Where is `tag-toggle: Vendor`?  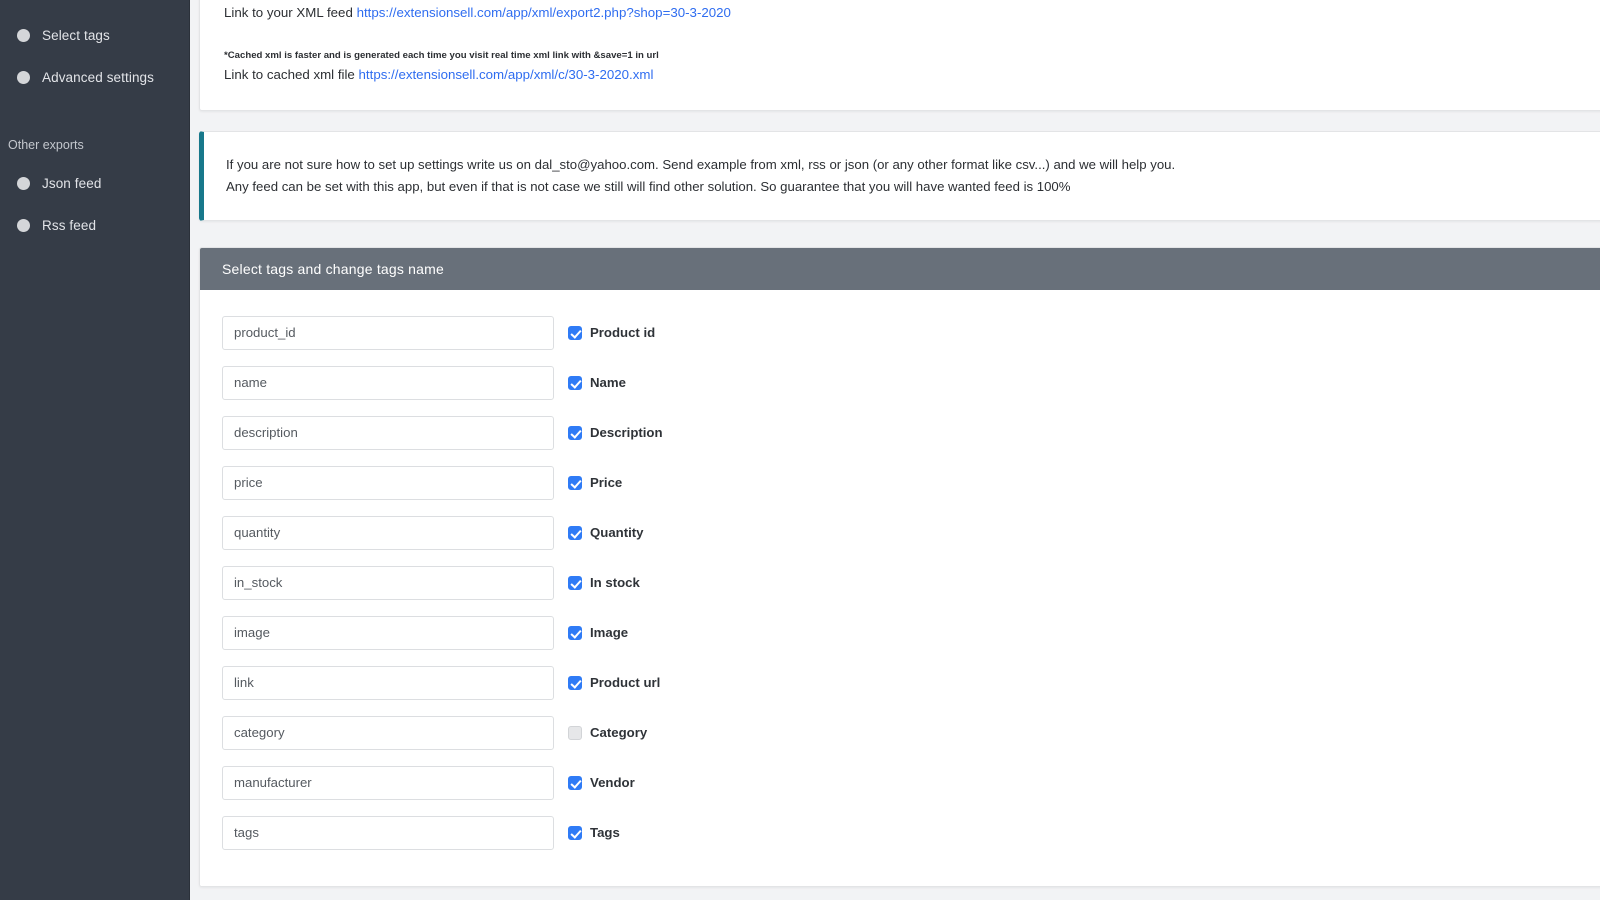 tag-toggle: Vendor is located at coordinates (601, 782).